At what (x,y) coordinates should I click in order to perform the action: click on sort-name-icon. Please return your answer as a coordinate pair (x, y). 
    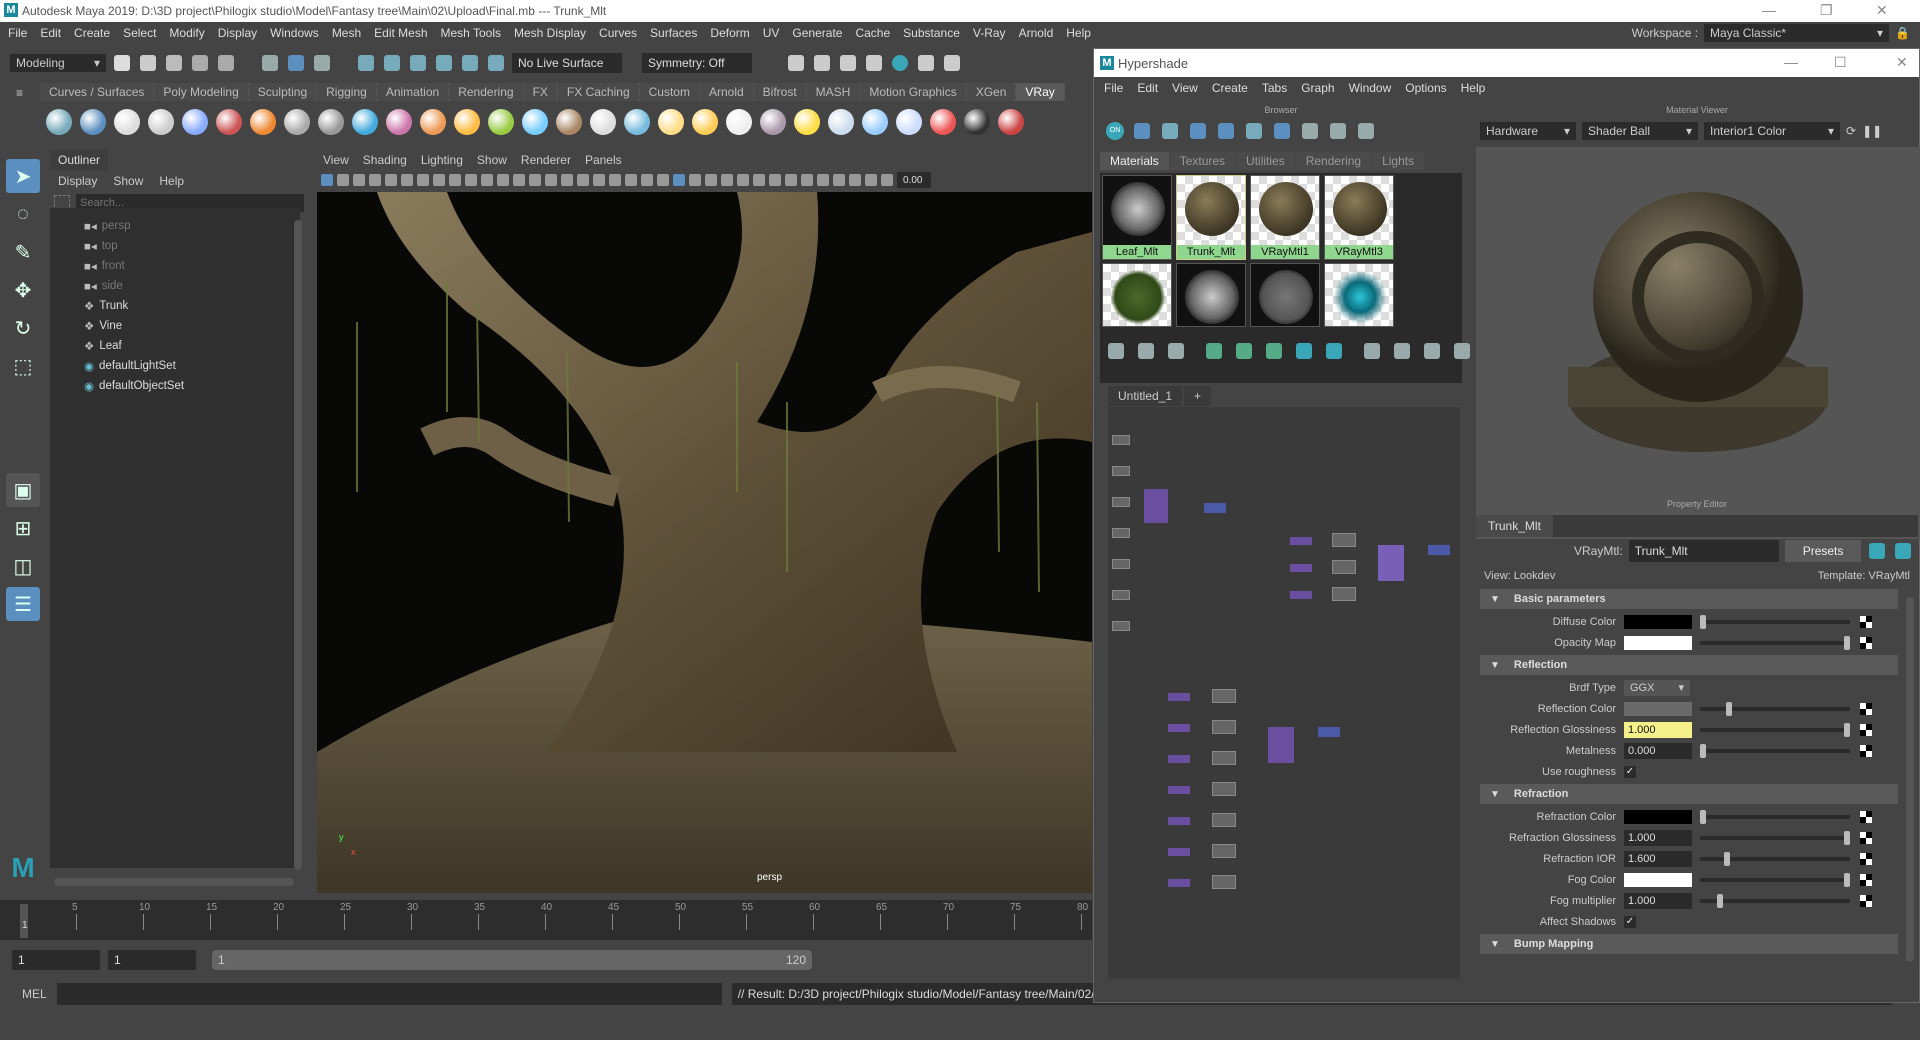
    Looking at the image, I should click on (1282, 131).